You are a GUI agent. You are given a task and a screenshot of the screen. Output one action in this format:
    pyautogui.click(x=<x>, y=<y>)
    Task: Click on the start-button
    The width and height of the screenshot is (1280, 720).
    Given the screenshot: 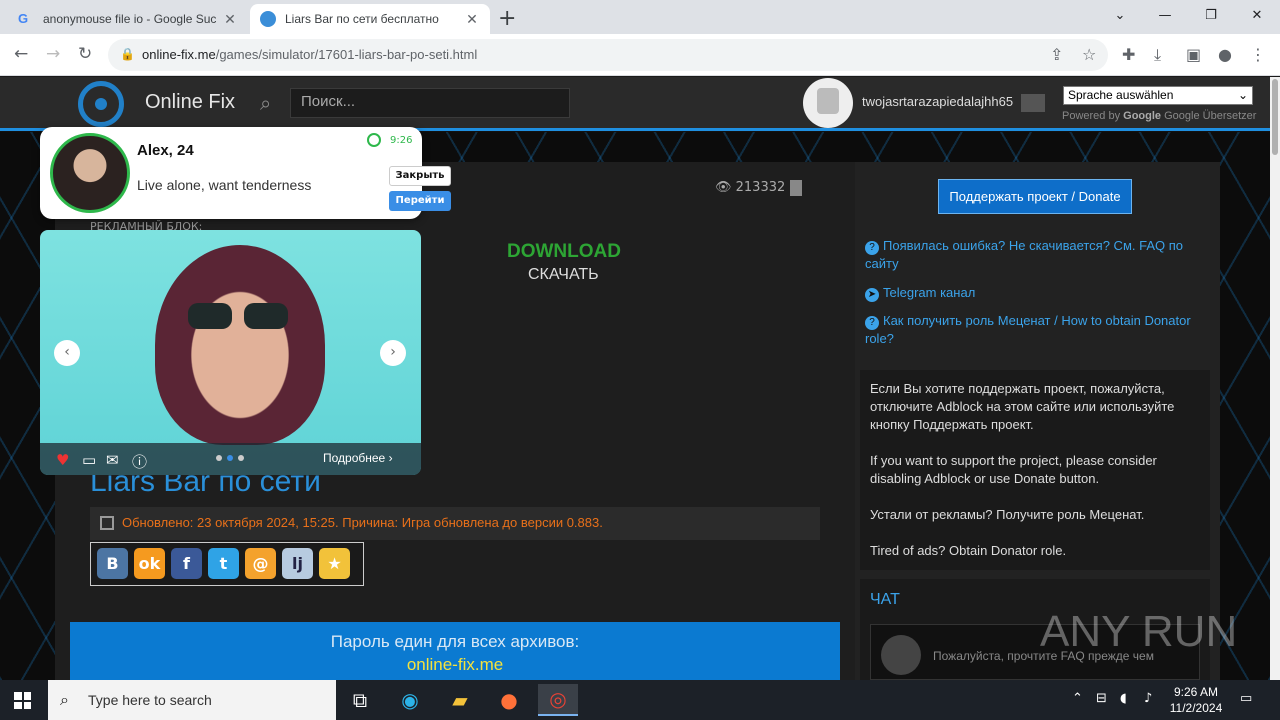 What is the action you would take?
    pyautogui.click(x=22, y=700)
    